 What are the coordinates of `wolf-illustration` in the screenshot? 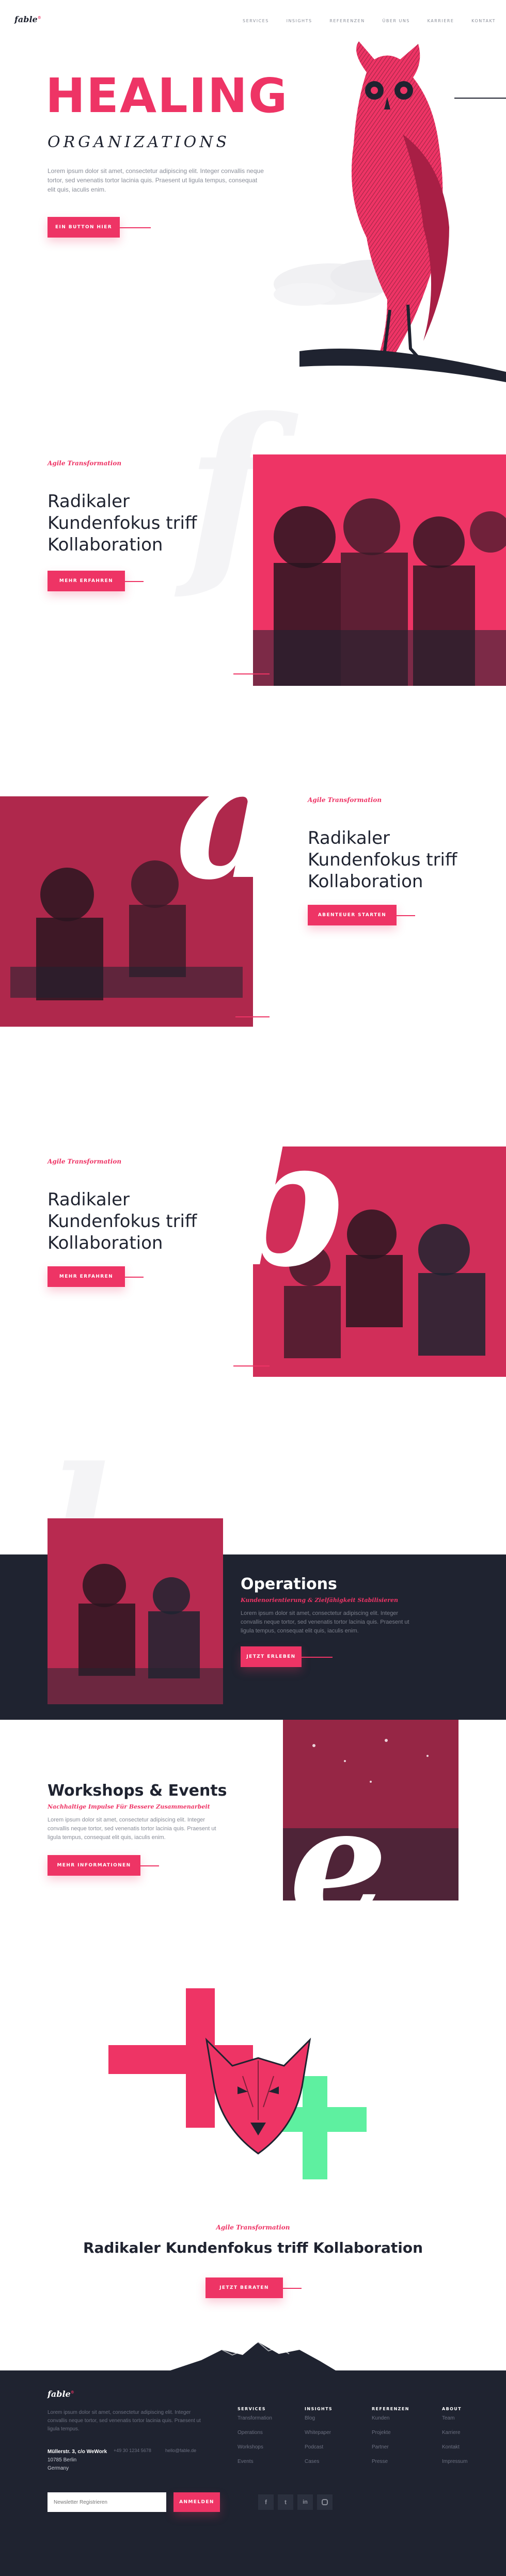 It's located at (258, 2097).